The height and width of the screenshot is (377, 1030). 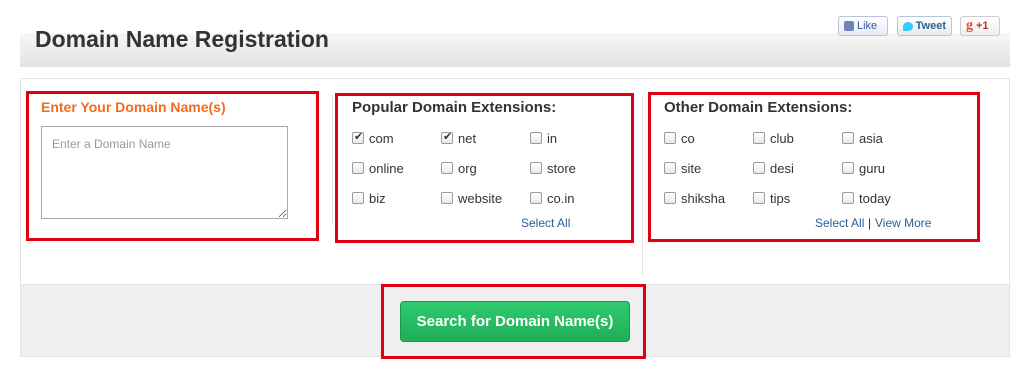 I want to click on extension-option-tips: tips, so click(x=771, y=198).